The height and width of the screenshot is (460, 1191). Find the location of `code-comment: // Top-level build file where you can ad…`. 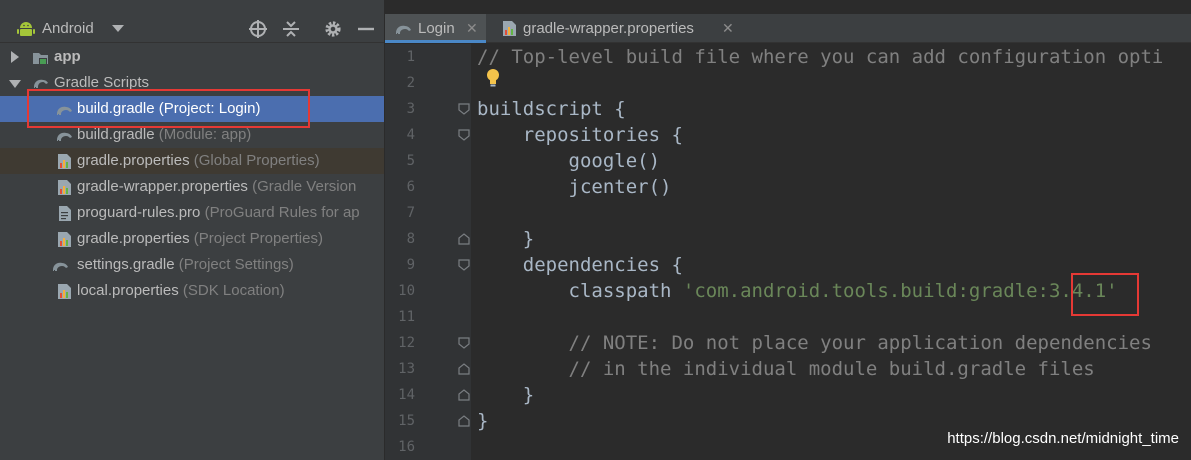

code-comment: // Top-level build file where you can ad… is located at coordinates (820, 57).